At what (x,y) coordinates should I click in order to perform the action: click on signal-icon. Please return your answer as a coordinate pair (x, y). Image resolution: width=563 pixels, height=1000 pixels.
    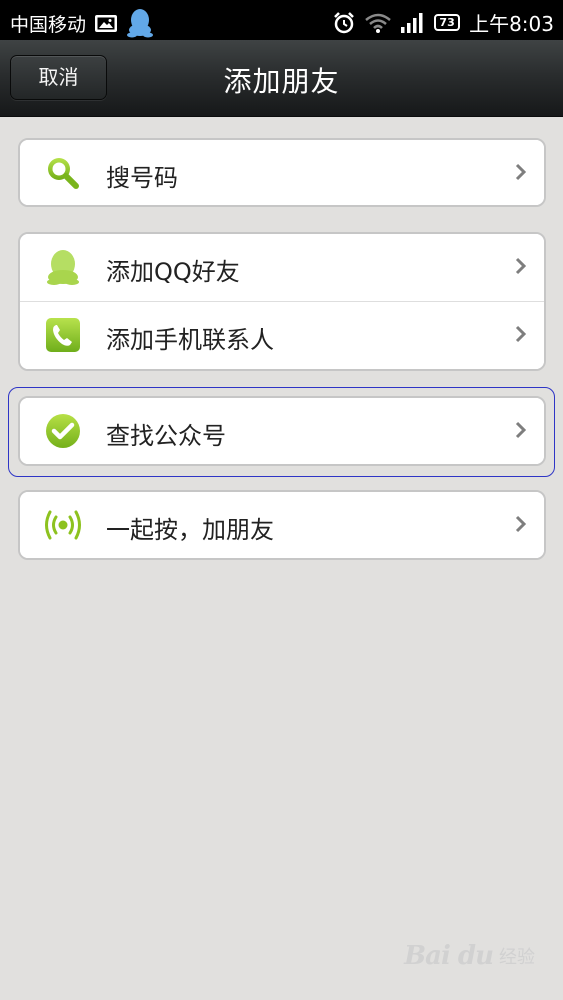
    Looking at the image, I should click on (412, 23).